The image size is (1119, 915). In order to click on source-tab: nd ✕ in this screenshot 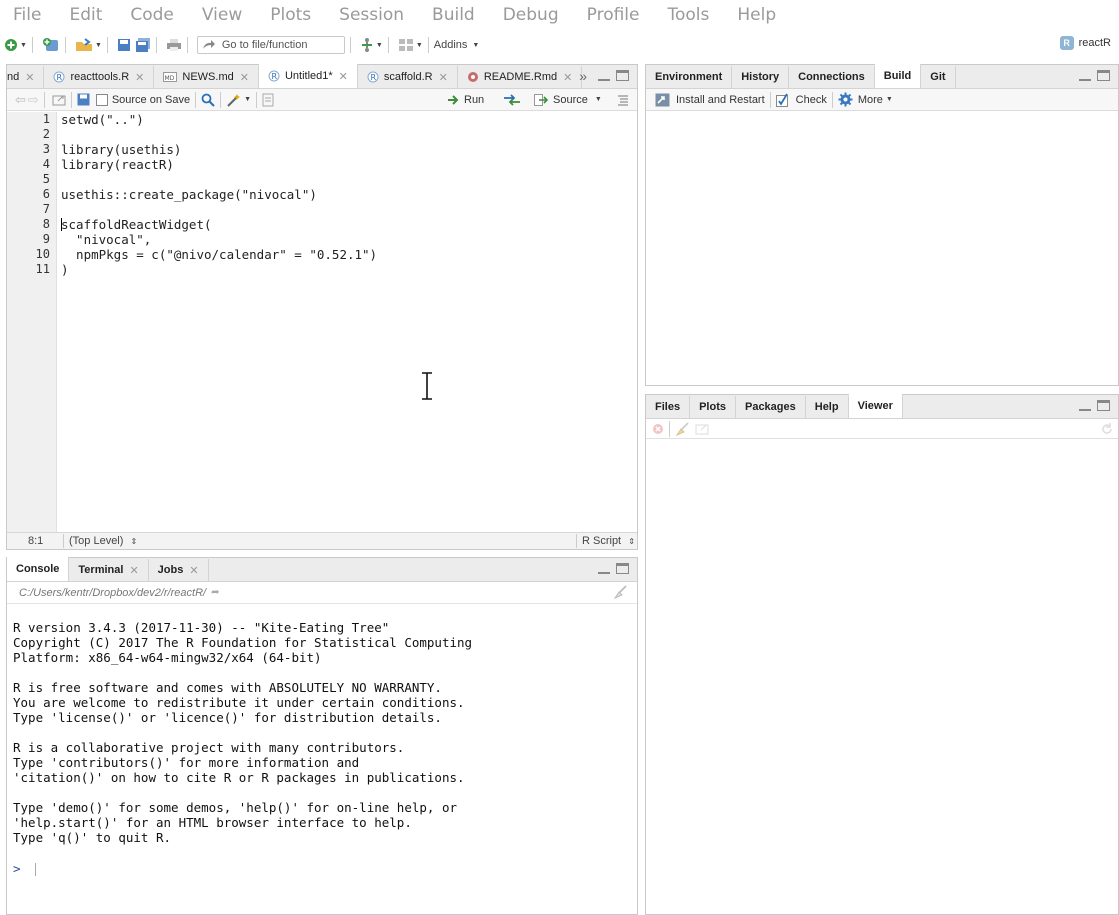, I will do `click(26, 77)`.